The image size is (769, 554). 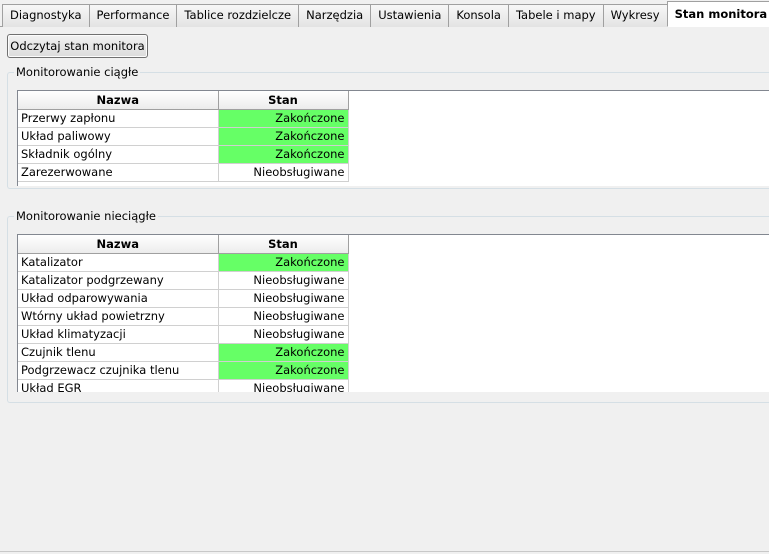 What do you see at coordinates (118, 262) in the screenshot?
I see `row-name-cell: Katalizator` at bounding box center [118, 262].